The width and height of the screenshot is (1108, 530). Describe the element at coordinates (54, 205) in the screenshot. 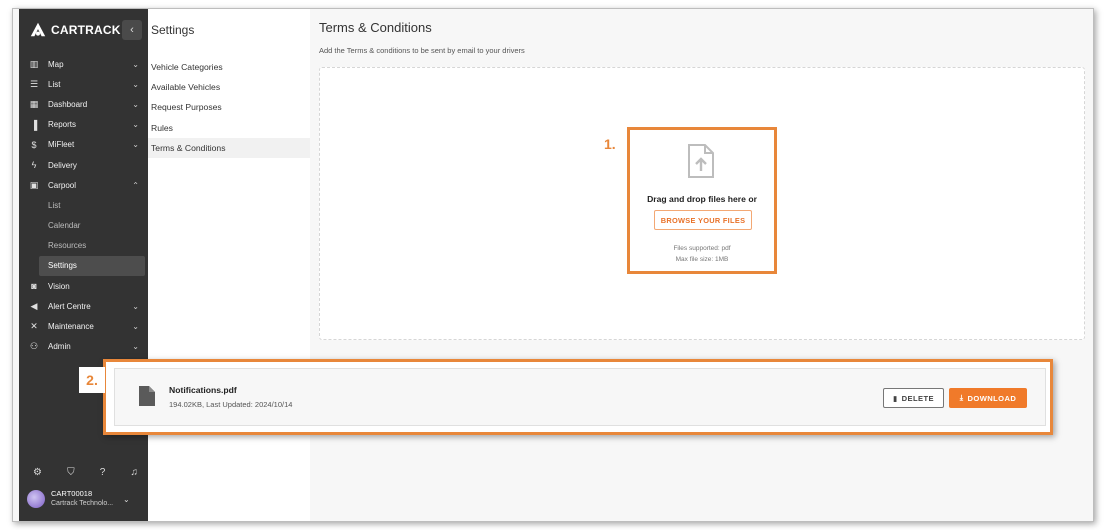

I see `sidebar-subitem-label: List` at that location.